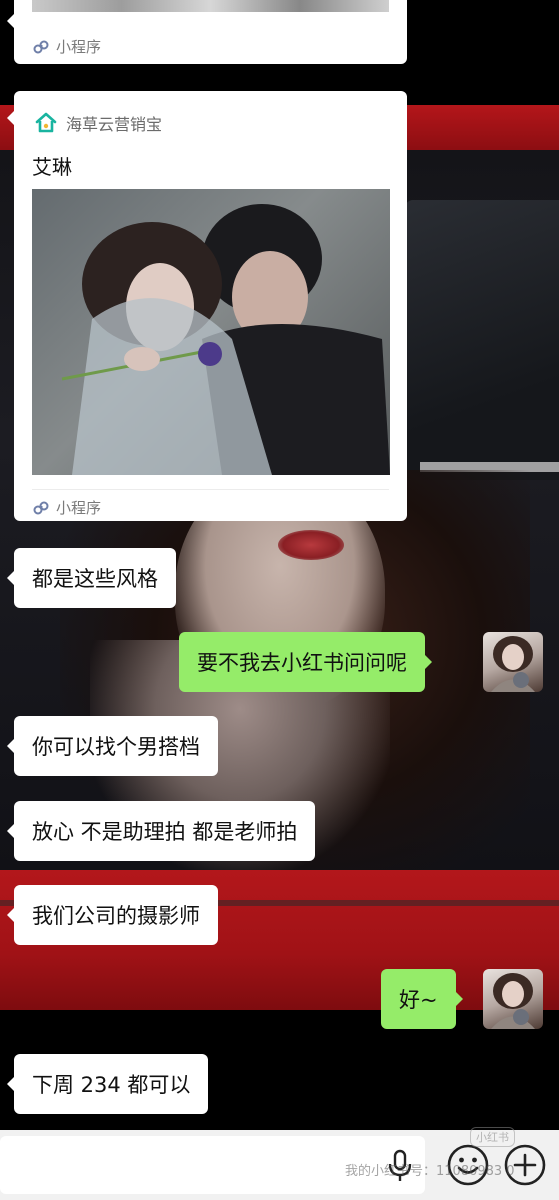  What do you see at coordinates (207, 32) in the screenshot?
I see `mini-program-card: 小程序` at bounding box center [207, 32].